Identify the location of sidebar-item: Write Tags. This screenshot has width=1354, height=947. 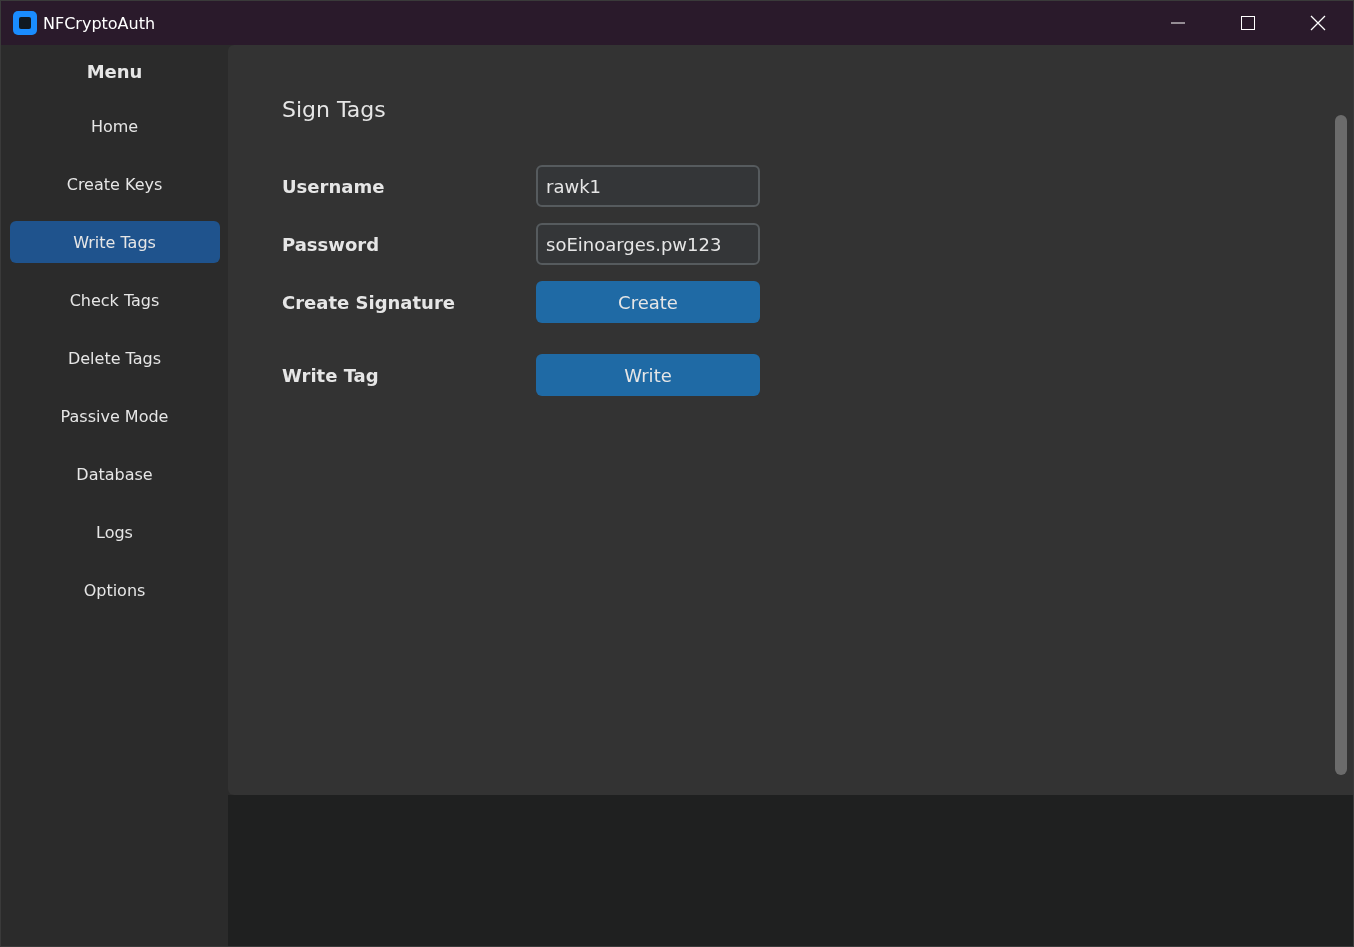
(114, 242).